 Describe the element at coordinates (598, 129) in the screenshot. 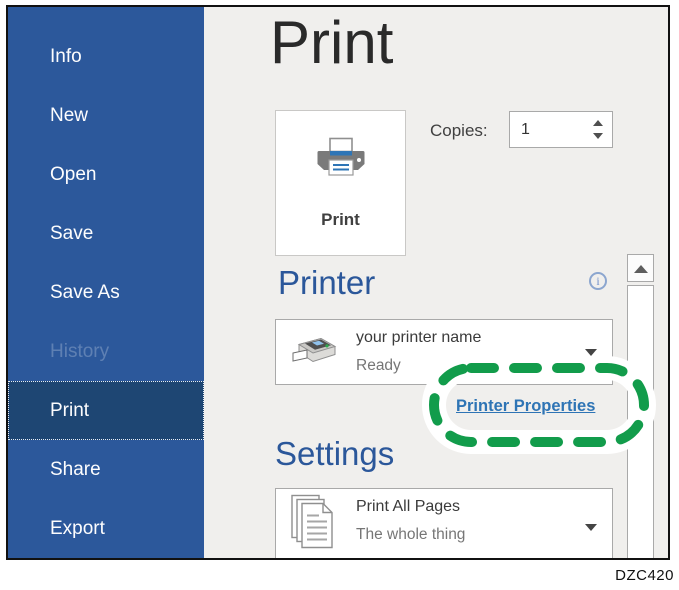

I see `copies-spin-buttons` at that location.